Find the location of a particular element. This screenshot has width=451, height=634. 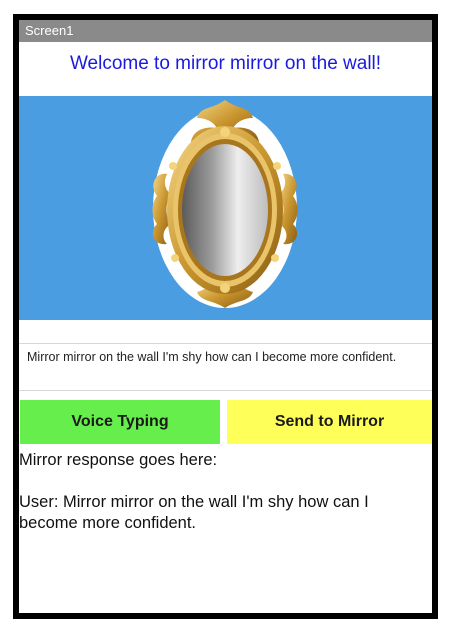

ornate-gold-mirror-icon is located at coordinates (225, 204).